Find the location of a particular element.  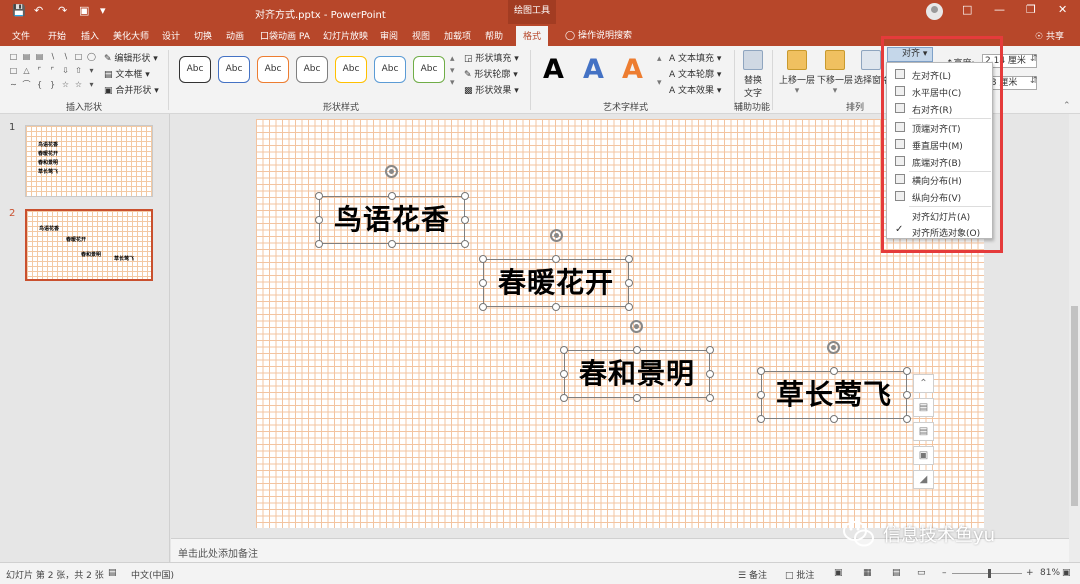

tab-format: 格式 is located at coordinates (532, 36).